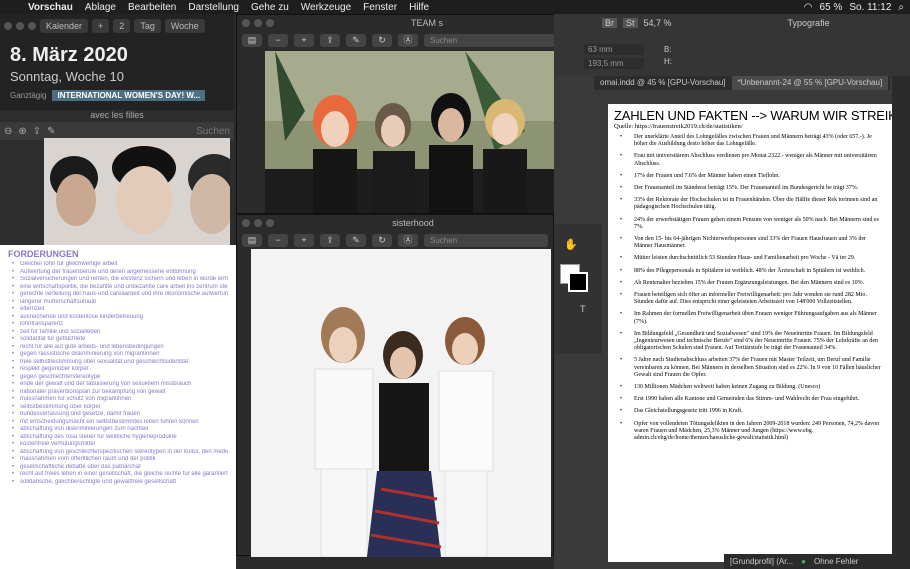 This screenshot has width=910, height=569. What do you see at coordinates (609, 23) in the screenshot?
I see `bridge-icon: Br` at bounding box center [609, 23].